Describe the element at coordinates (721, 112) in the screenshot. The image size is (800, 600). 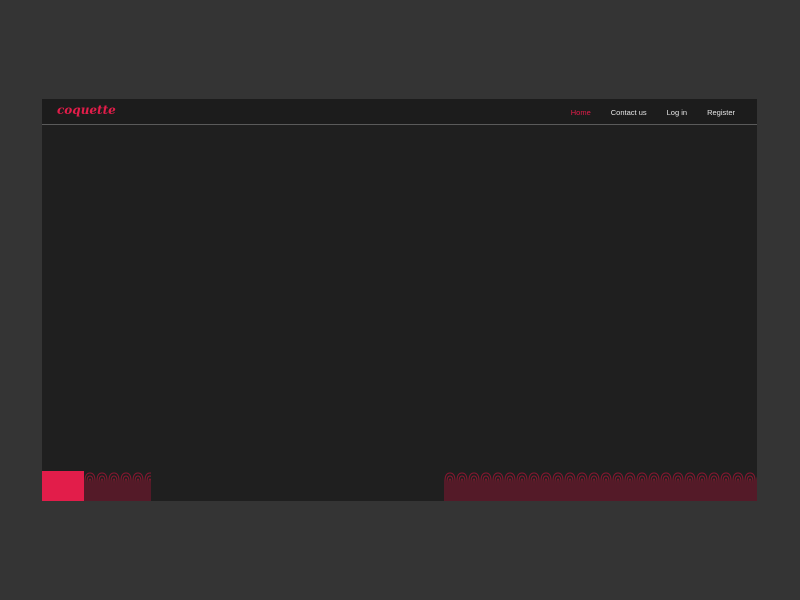
I see `nav-register-link: Register` at that location.